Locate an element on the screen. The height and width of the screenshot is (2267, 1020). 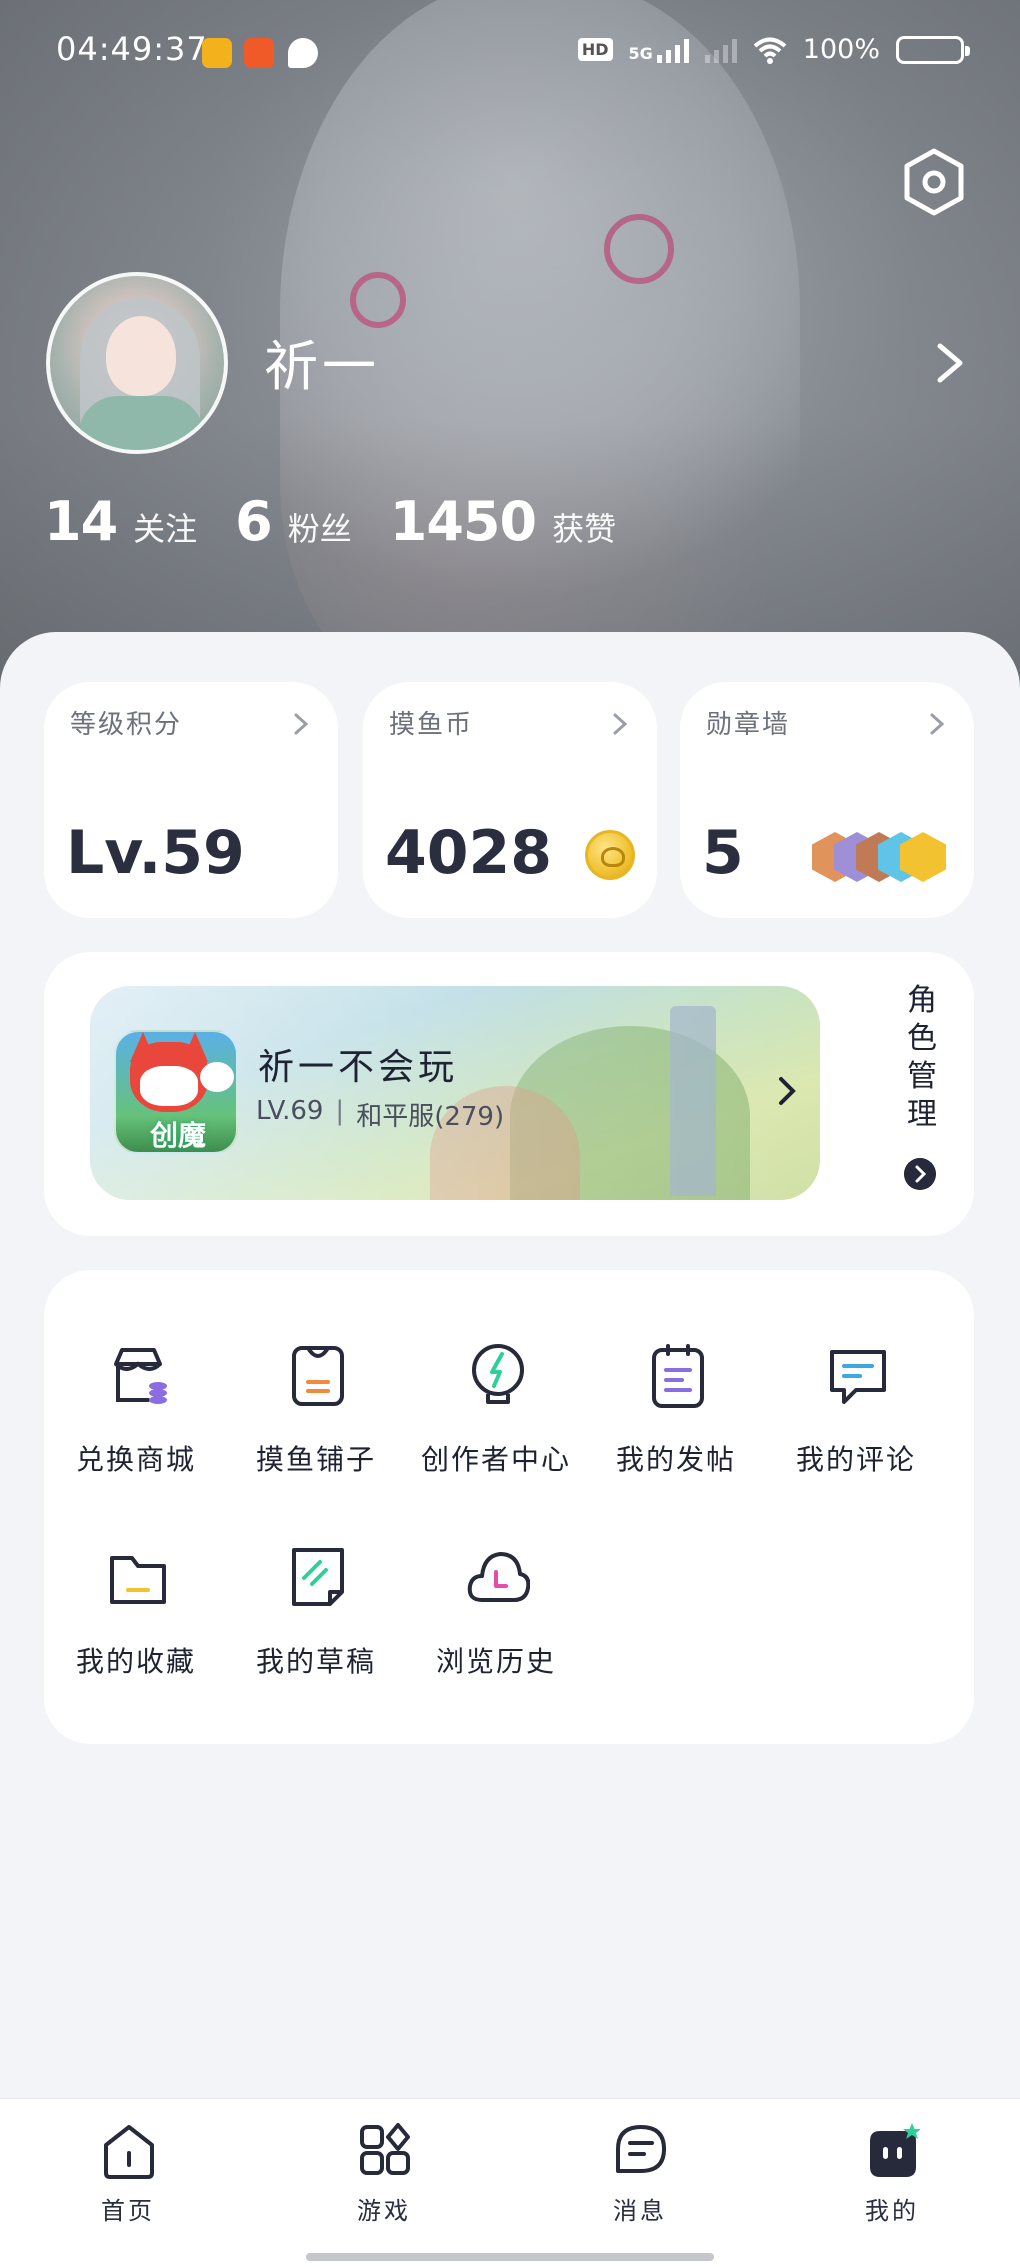
game-role-card: 创魔 祈一不会玩 LV.69 | 和平服(279) 角 色 管 理 is located at coordinates (509, 1094).